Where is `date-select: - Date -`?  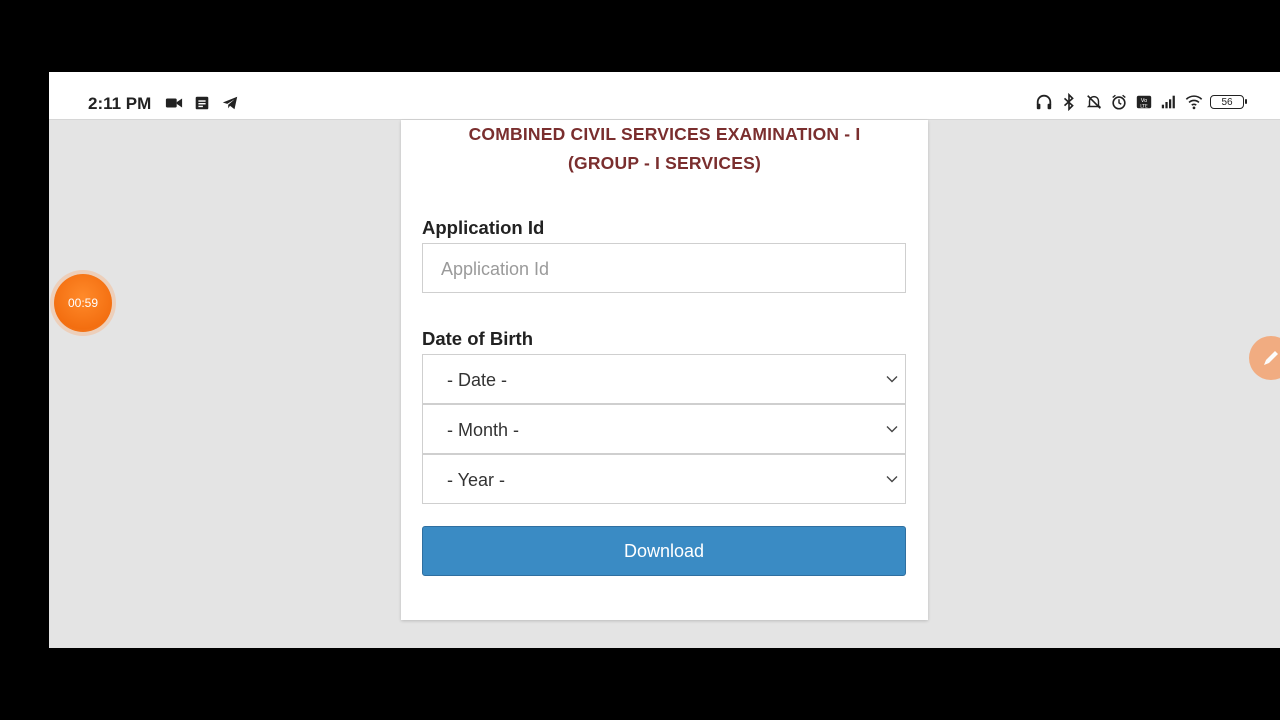 date-select: - Date - is located at coordinates (664, 379).